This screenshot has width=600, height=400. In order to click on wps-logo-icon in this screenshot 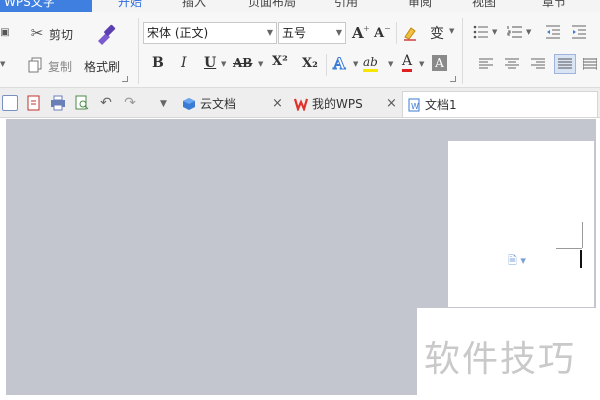, I will do `click(301, 104)`.